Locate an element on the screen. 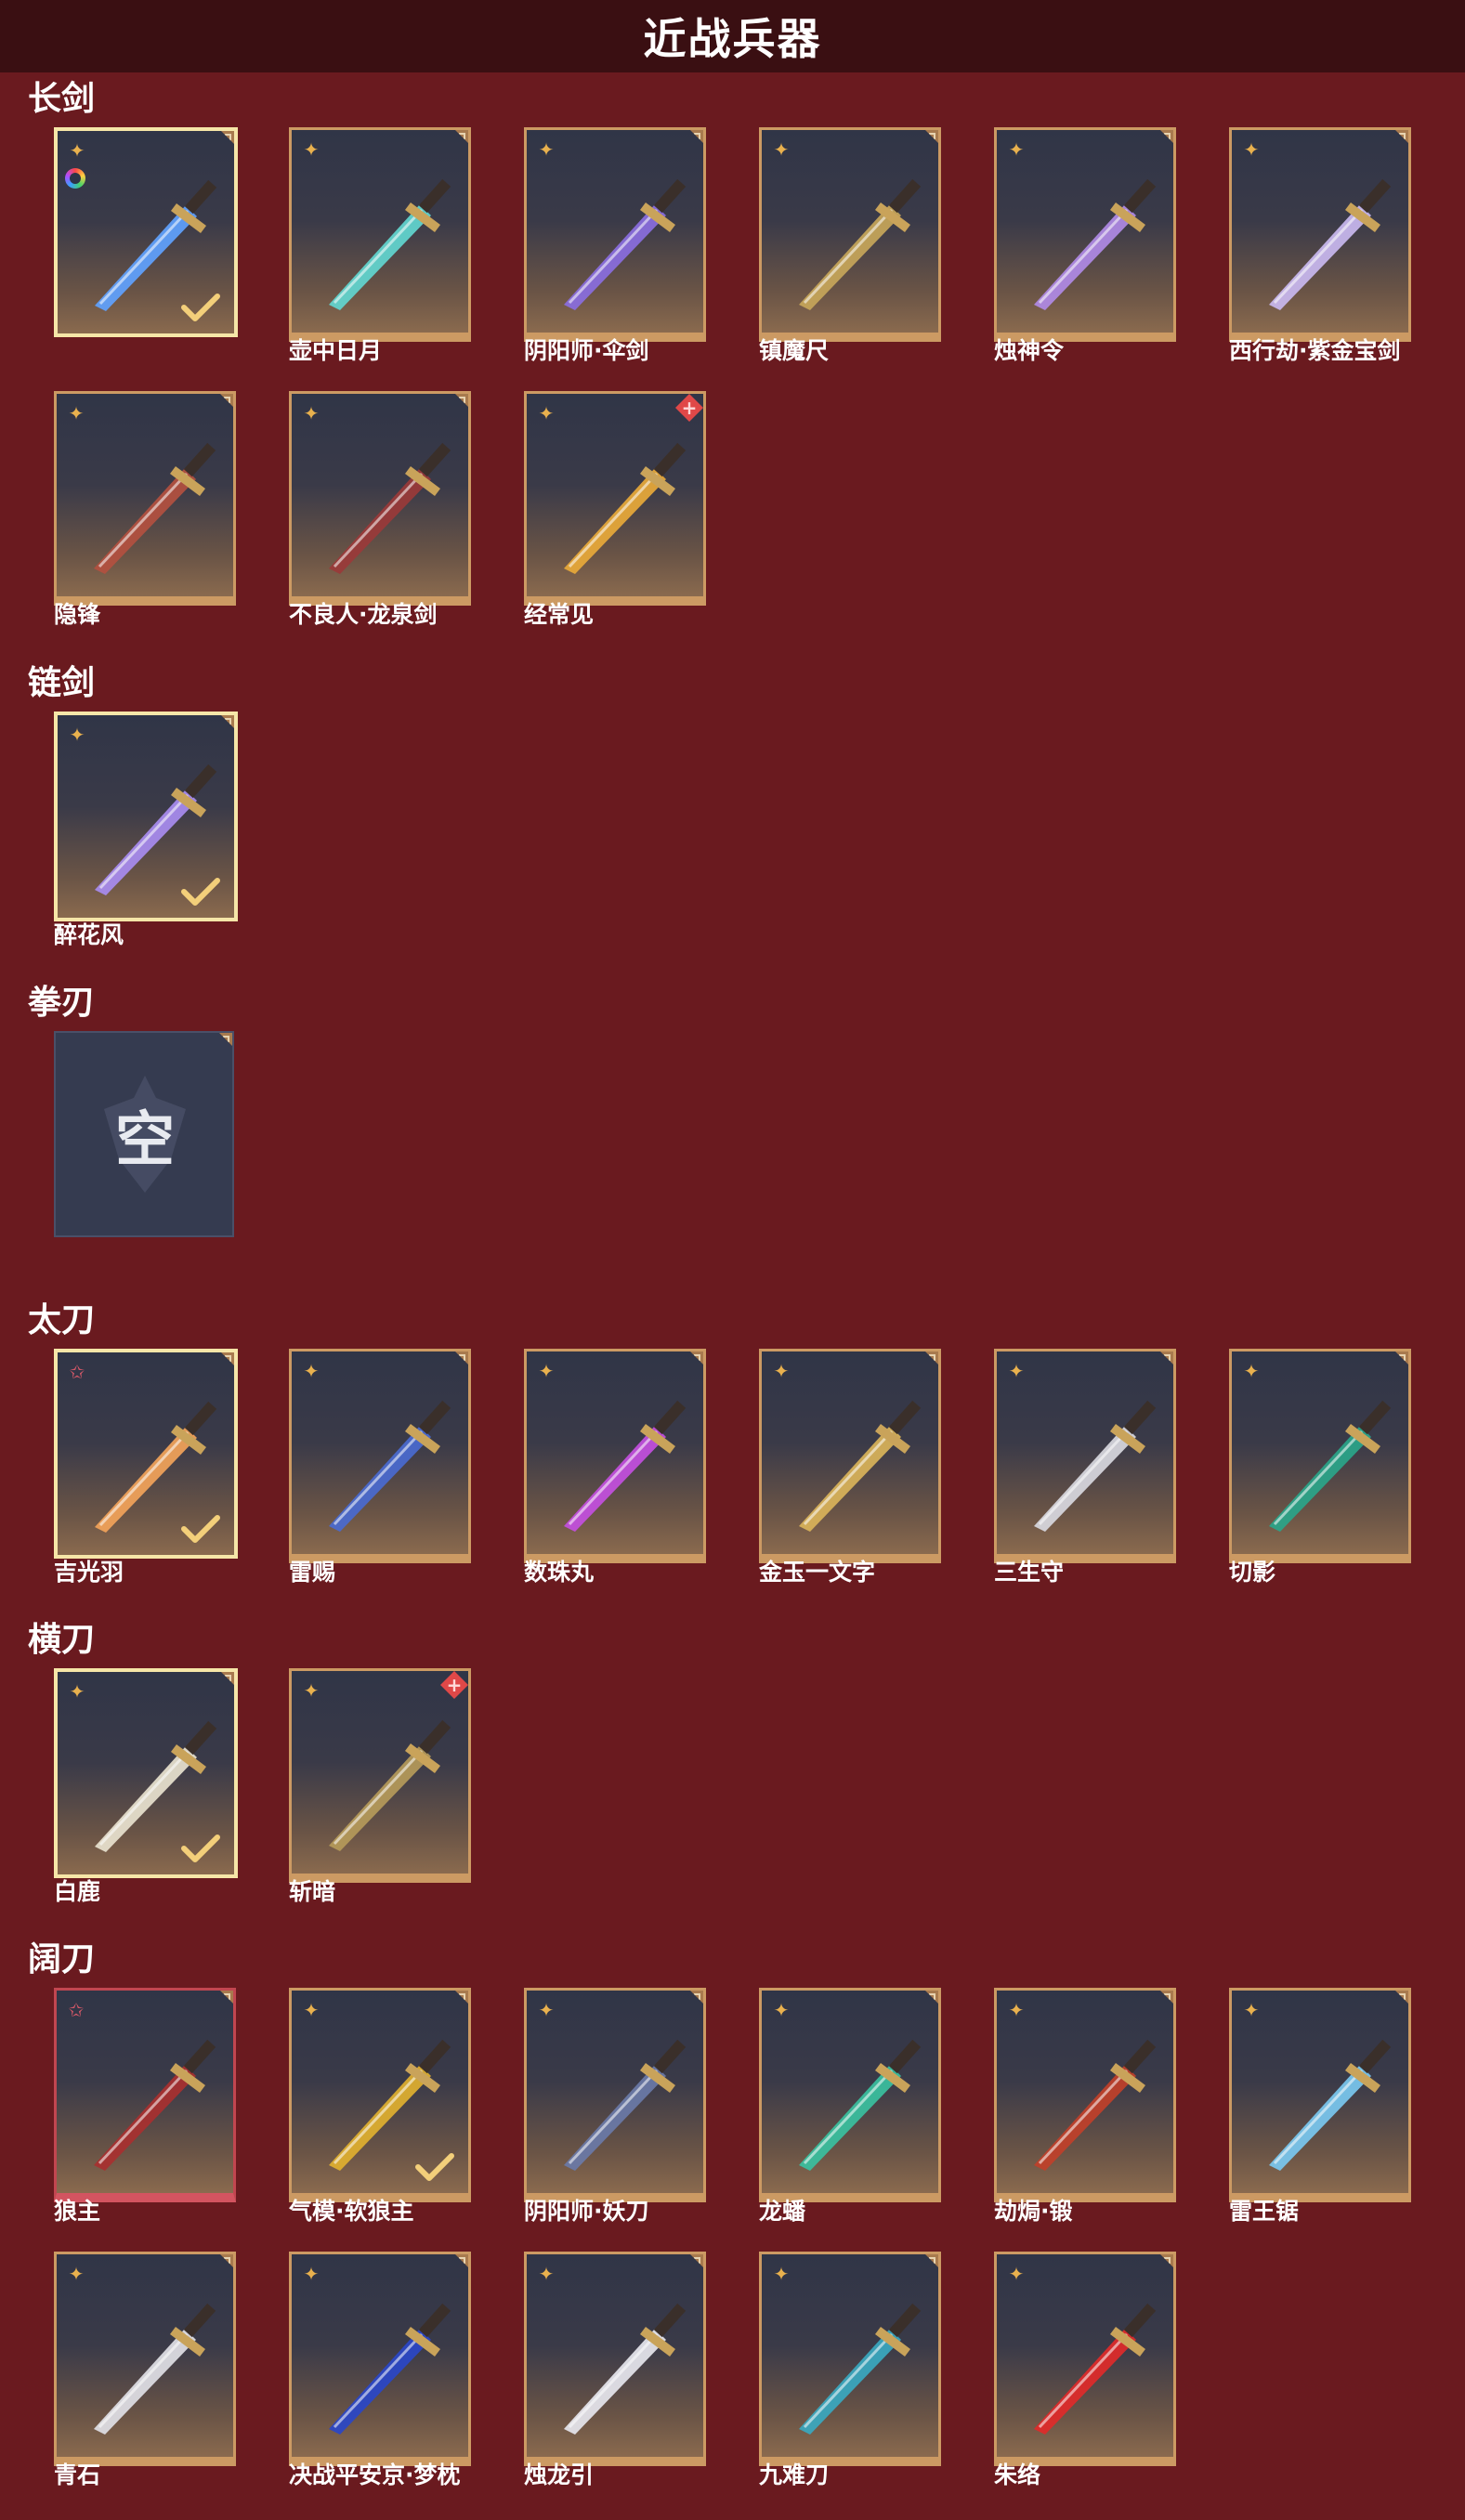 Image resolution: width=1465 pixels, height=2520 pixels. weapon-card: ✦ 斩暗 is located at coordinates (380, 1786).